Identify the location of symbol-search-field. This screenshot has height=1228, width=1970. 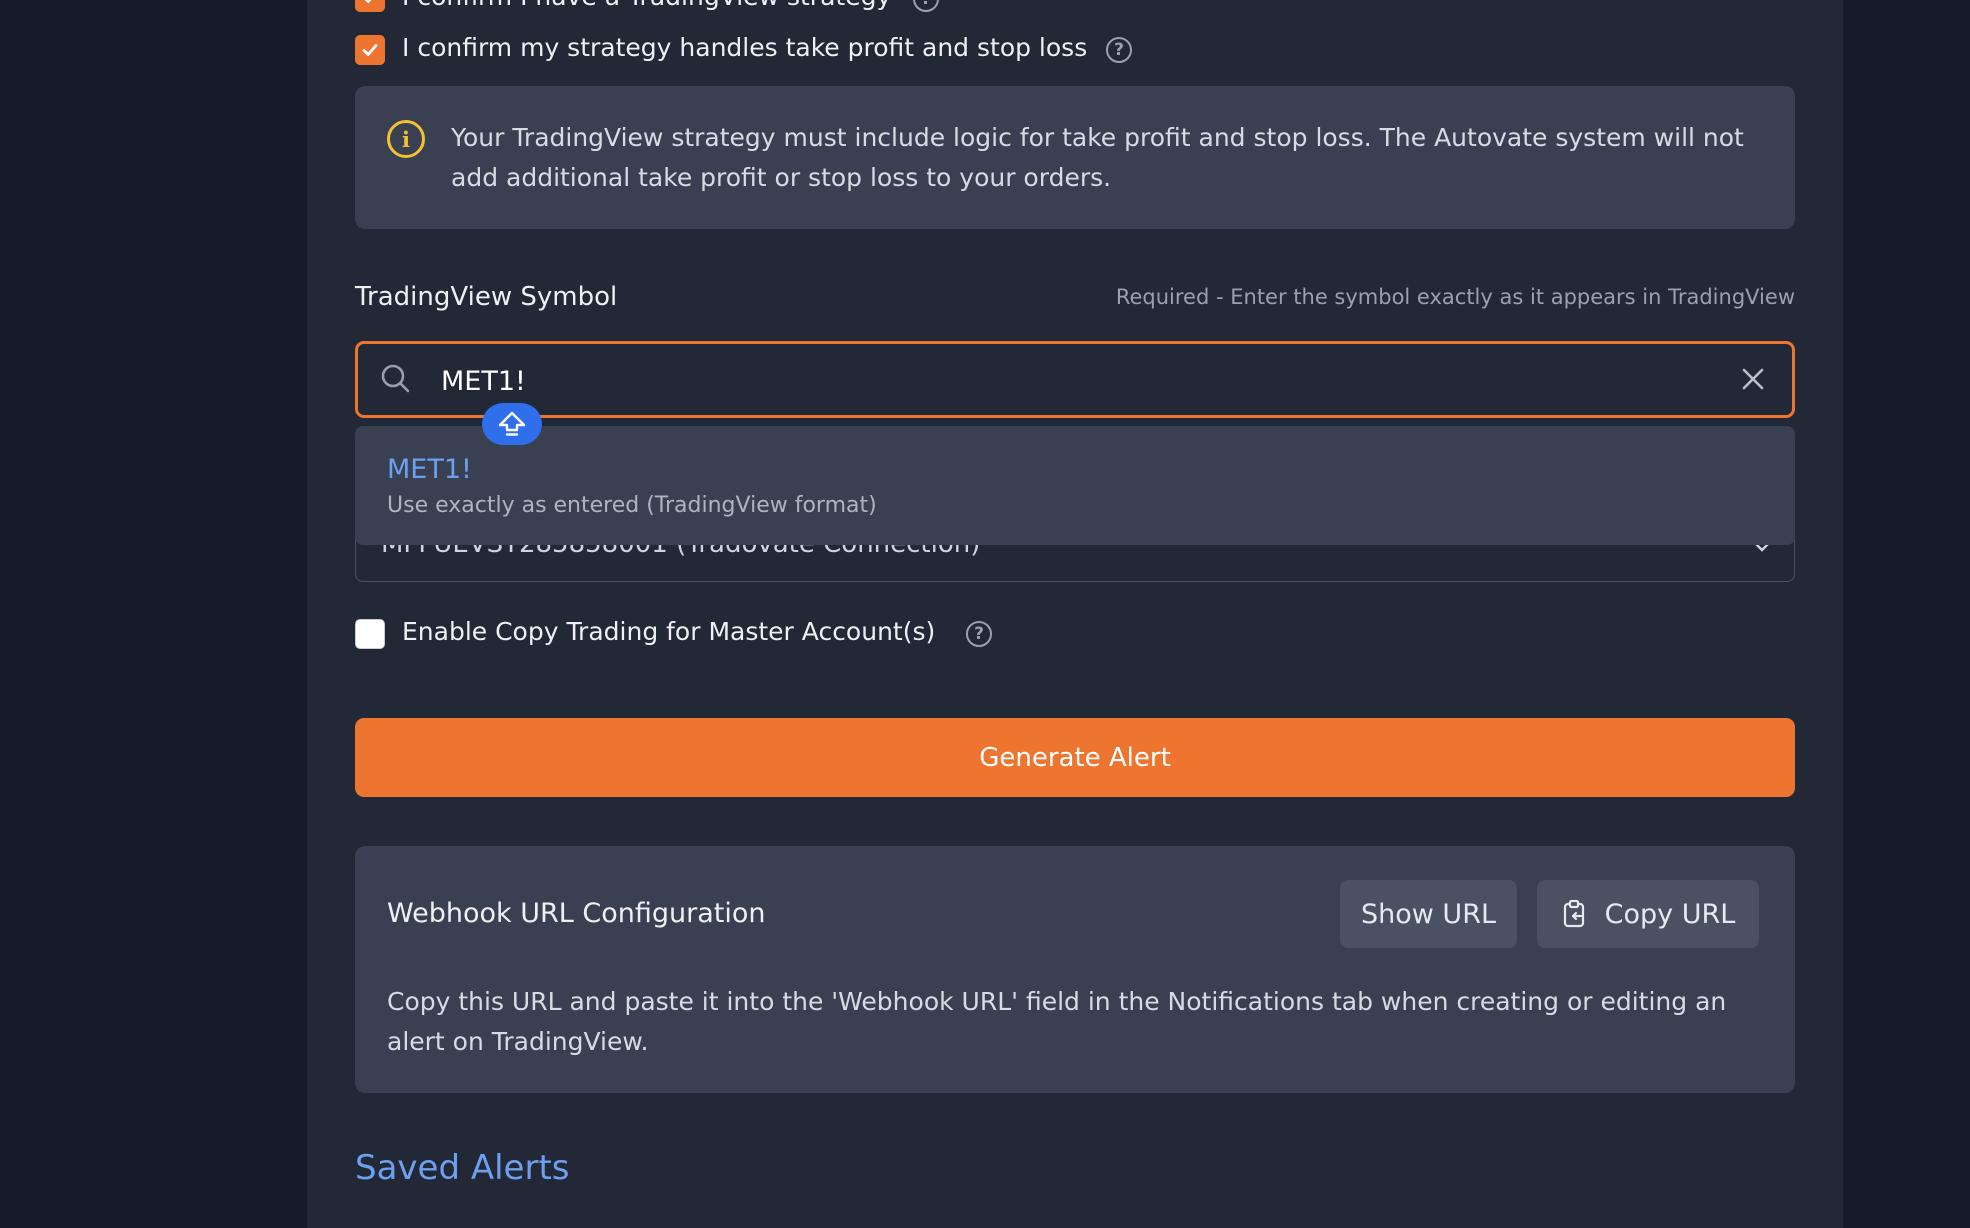
(1075, 379).